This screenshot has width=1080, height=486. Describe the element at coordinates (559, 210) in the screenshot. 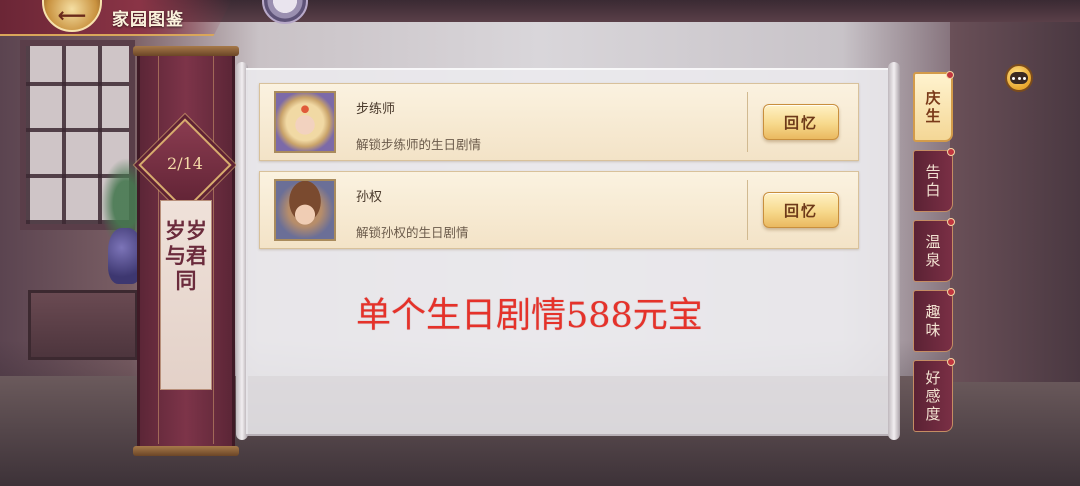

I see `story-card: 孙权 解锁孙权的生日剧情 回忆` at that location.